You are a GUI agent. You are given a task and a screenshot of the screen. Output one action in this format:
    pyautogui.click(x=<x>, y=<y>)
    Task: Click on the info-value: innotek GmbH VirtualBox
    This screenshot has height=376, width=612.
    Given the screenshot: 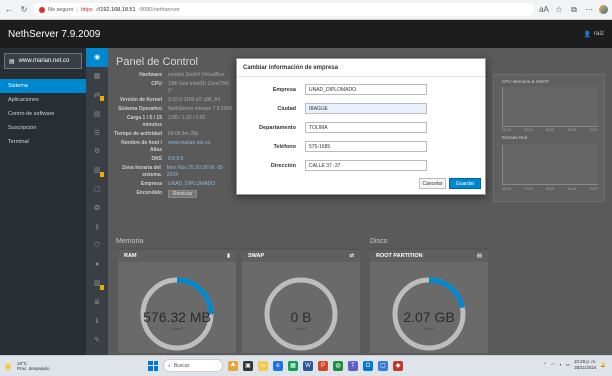 What is the action you would take?
    pyautogui.click(x=196, y=75)
    